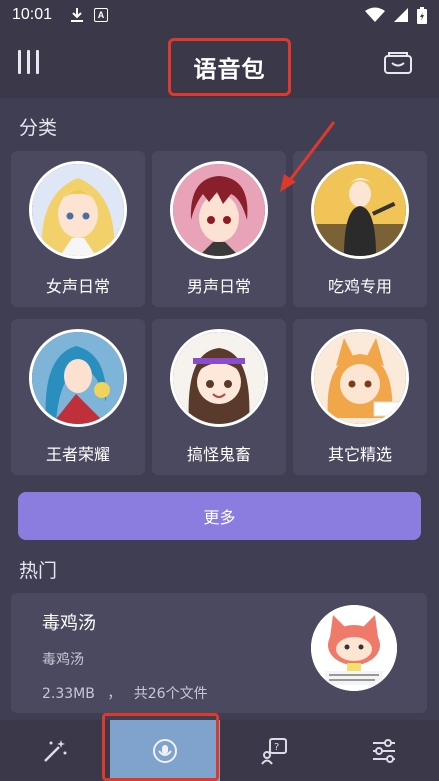 The image size is (439, 781). Describe the element at coordinates (218, 454) in the screenshot. I see `category-label: 搞怪鬼畜` at that location.